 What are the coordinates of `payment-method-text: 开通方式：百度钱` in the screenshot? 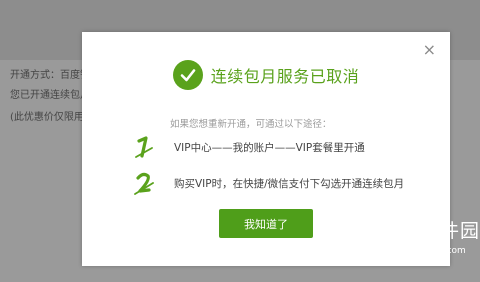 It's located at (50, 75).